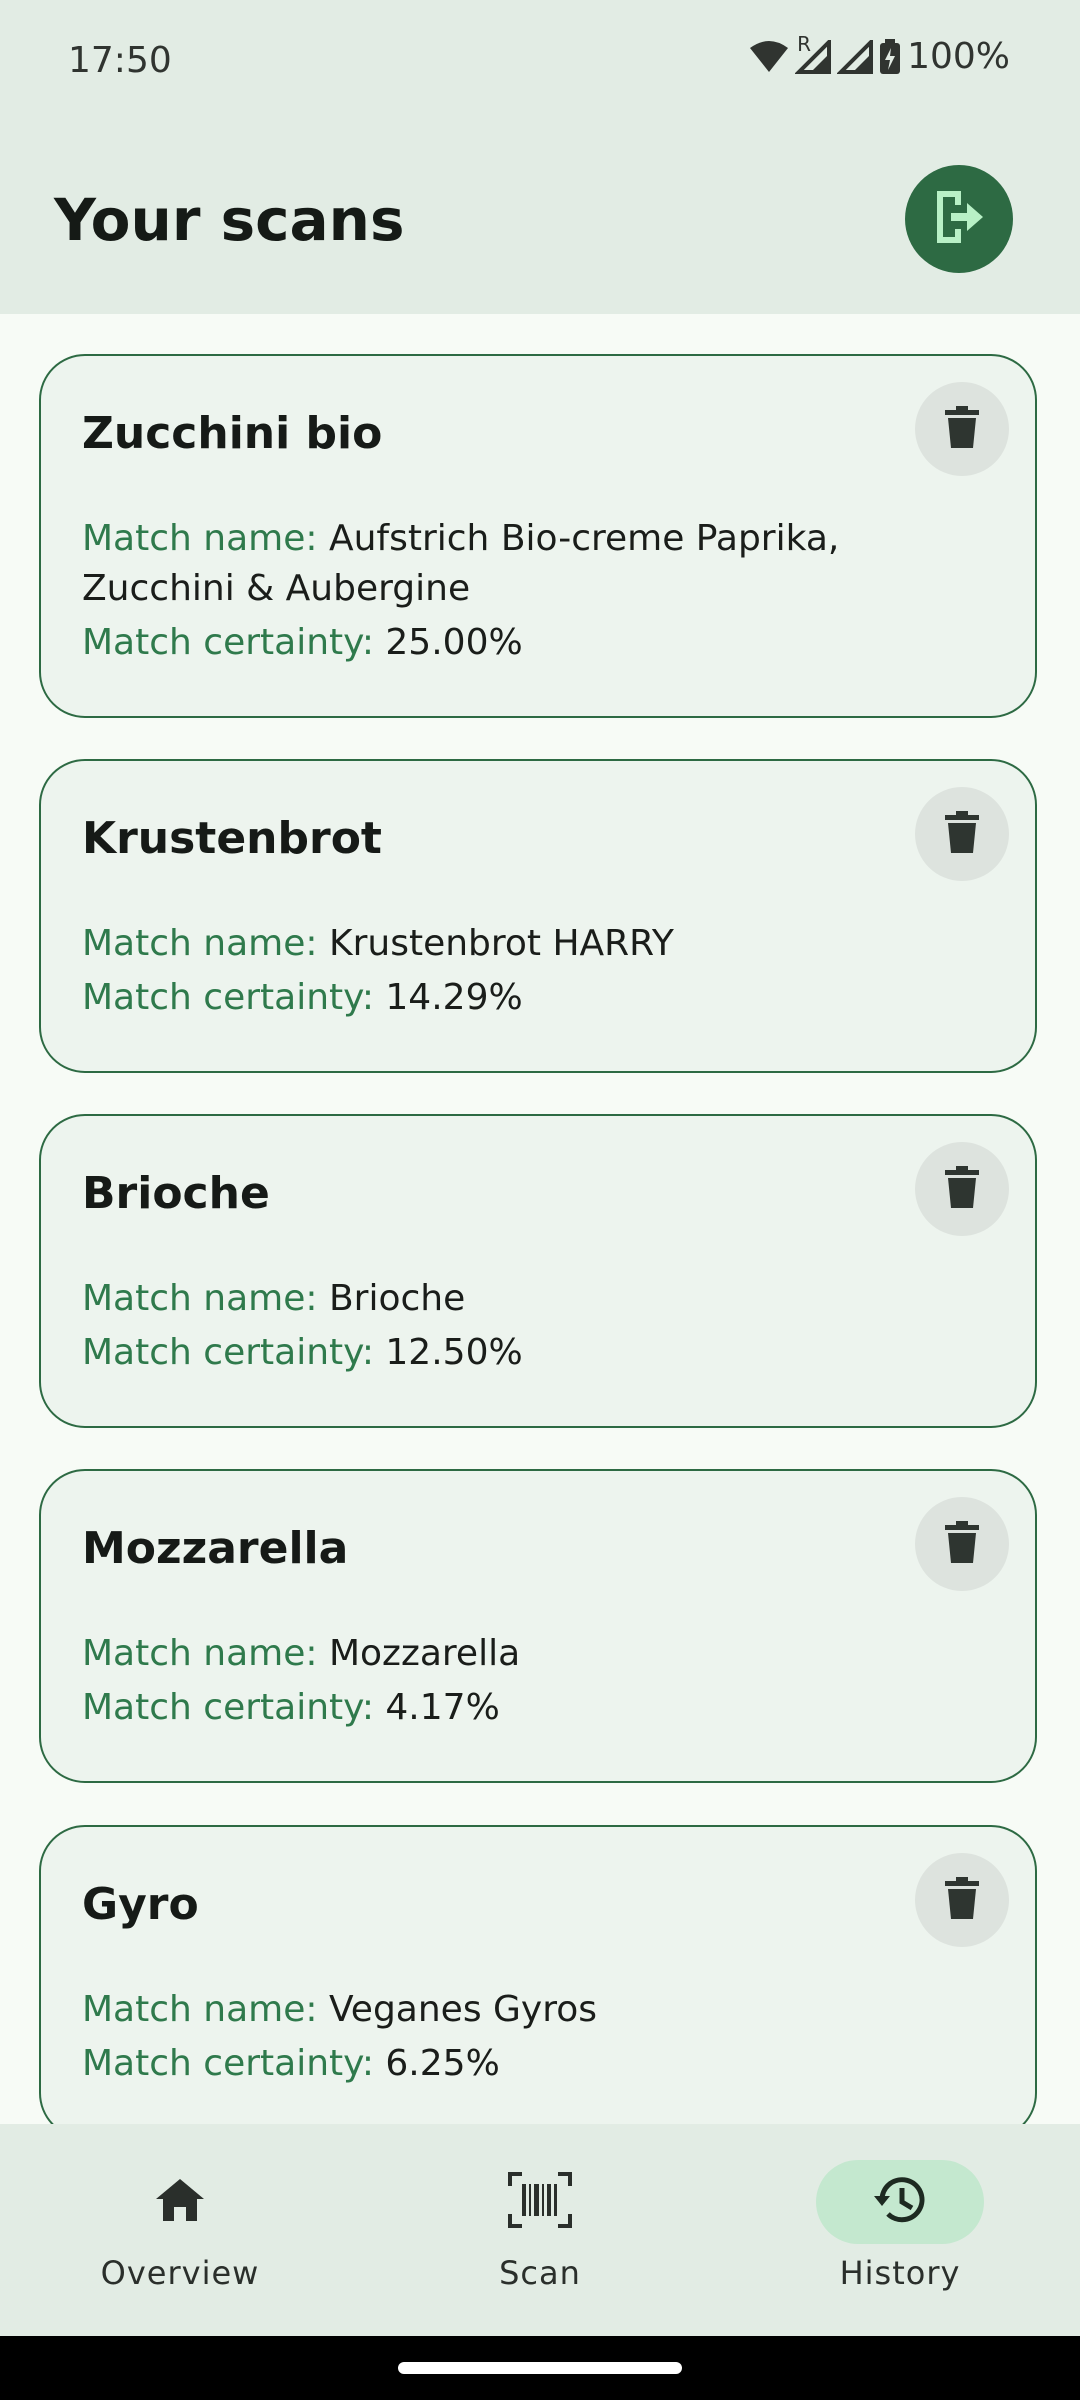  What do you see at coordinates (538, 643) in the screenshot?
I see `match-certainty-row: Match certainty: 25.00%` at bounding box center [538, 643].